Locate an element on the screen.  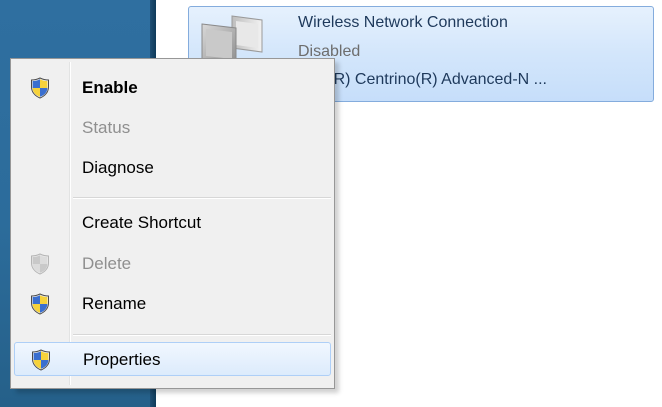
menu-item-label: Status is located at coordinates (106, 127).